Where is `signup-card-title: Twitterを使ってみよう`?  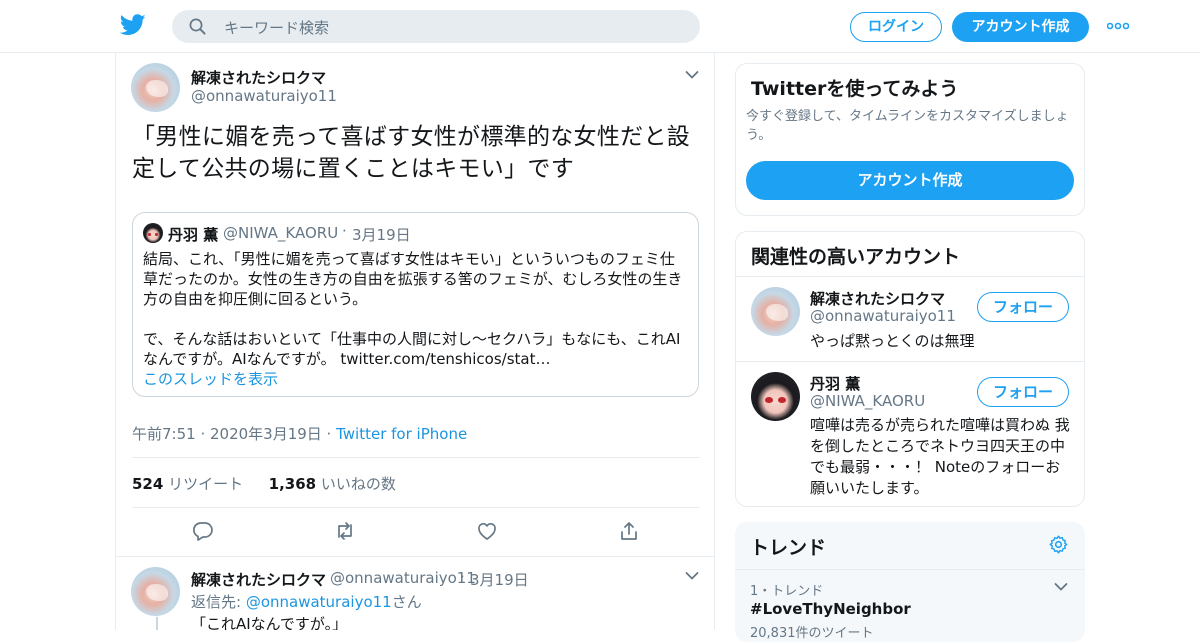
signup-card-title: Twitterを使ってみよう is located at coordinates (855, 89).